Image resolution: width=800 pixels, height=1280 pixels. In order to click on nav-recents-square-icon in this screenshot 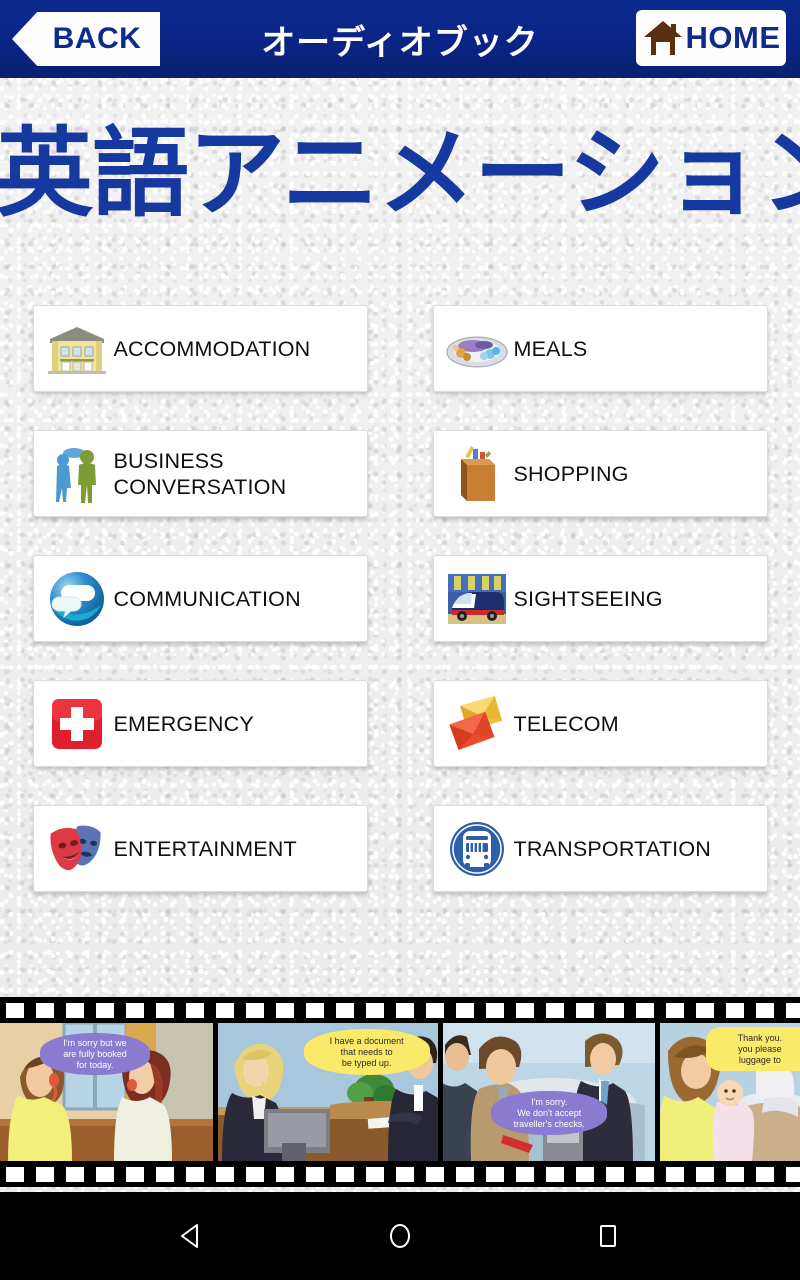, I will do `click(608, 1236)`.